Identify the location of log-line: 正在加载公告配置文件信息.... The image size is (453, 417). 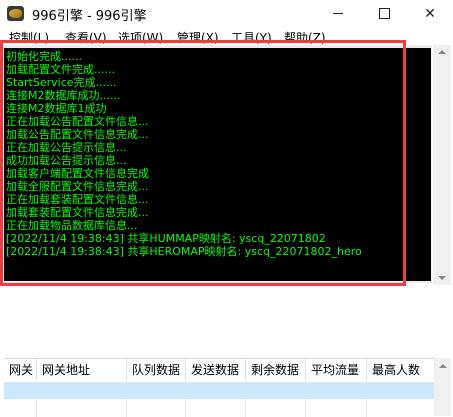
(77, 121).